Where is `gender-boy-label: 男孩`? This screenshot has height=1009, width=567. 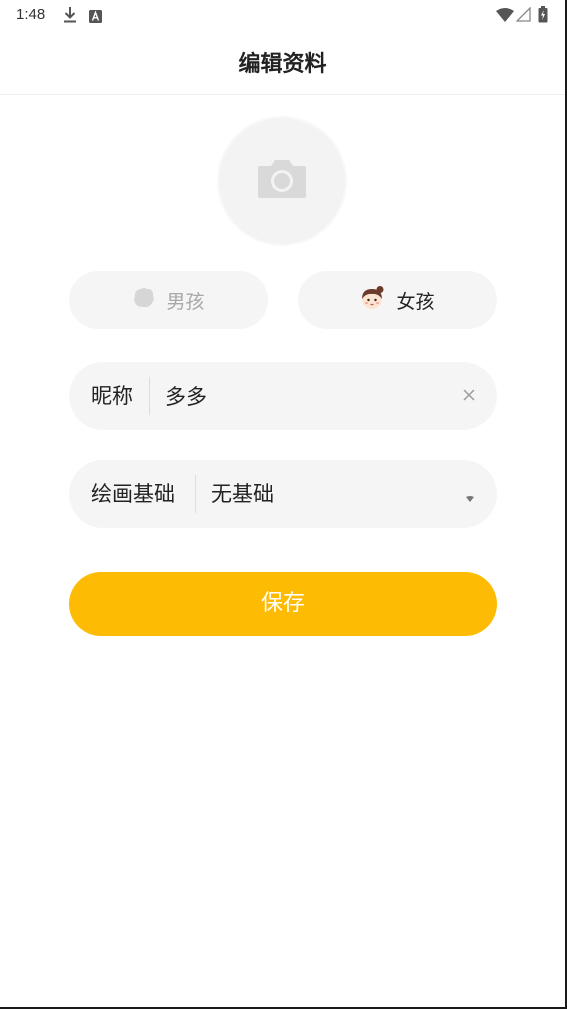
gender-boy-label: 男孩 is located at coordinates (185, 301).